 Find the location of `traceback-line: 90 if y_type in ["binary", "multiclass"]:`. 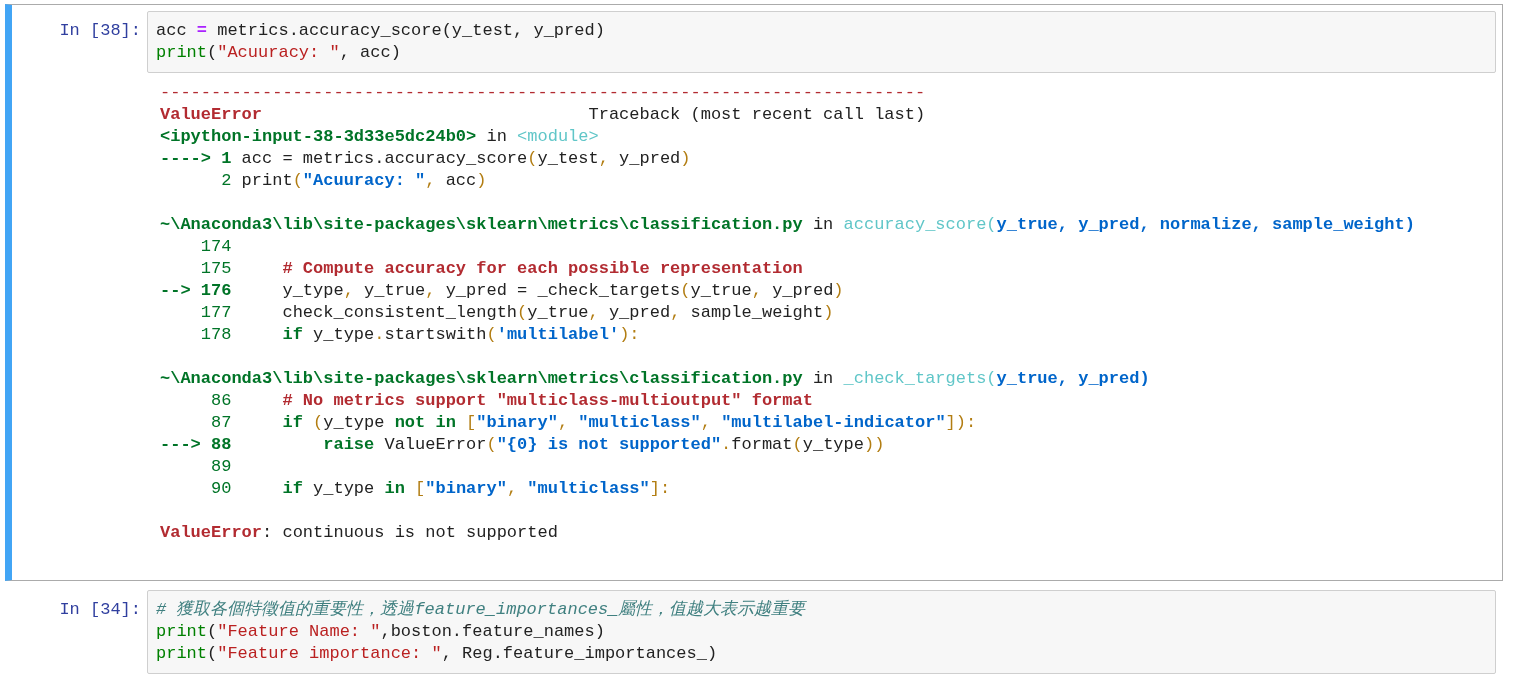

traceback-line: 90 if y_type in ["binary", "multiclass"]: is located at coordinates (441, 489).